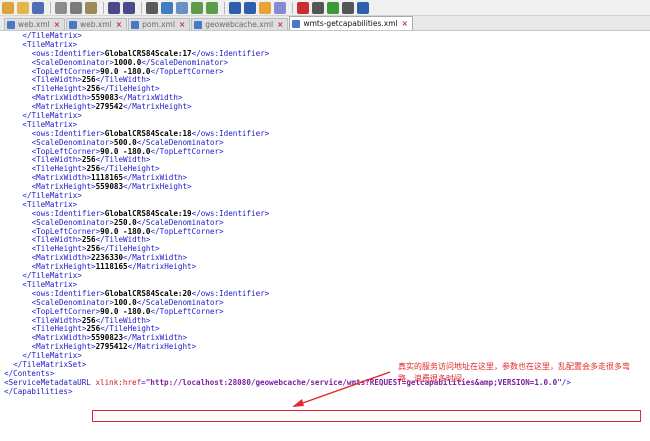 The image size is (650, 441). What do you see at coordinates (182, 7) in the screenshot?
I see `replace-icon` at bounding box center [182, 7].